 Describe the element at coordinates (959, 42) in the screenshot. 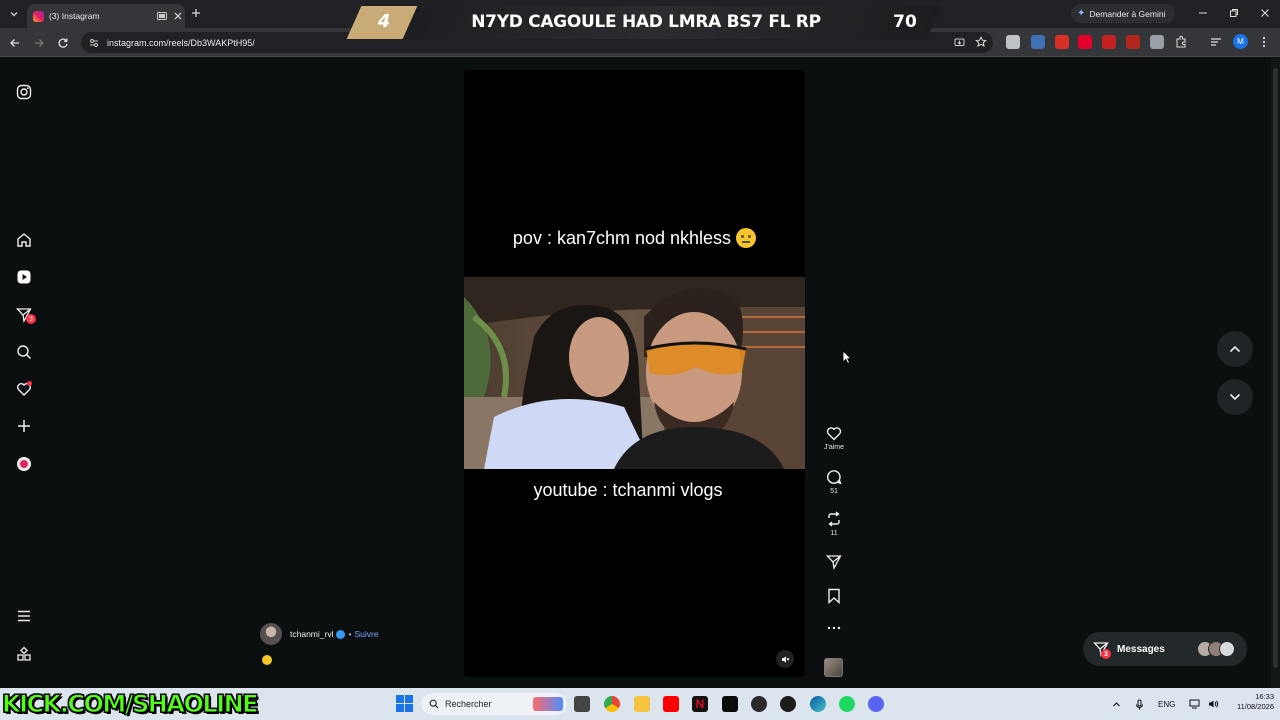

I see `install-app-icon` at that location.